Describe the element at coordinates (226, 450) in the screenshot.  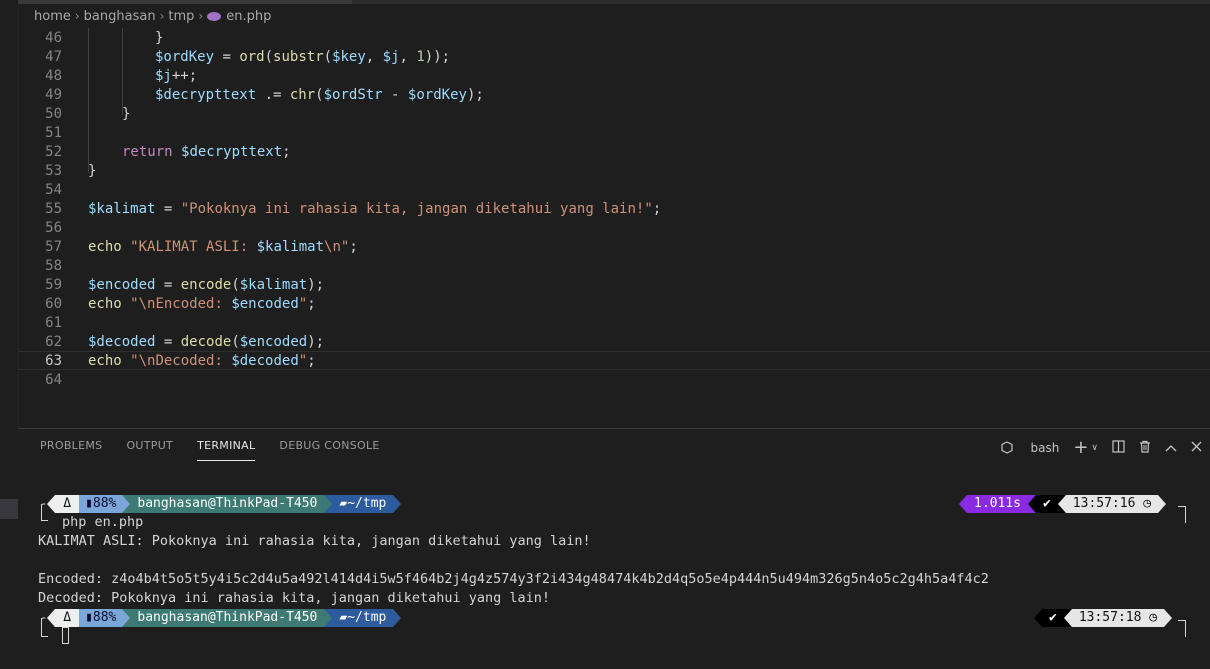
I see `tab-terminal: TERMINAL` at that location.